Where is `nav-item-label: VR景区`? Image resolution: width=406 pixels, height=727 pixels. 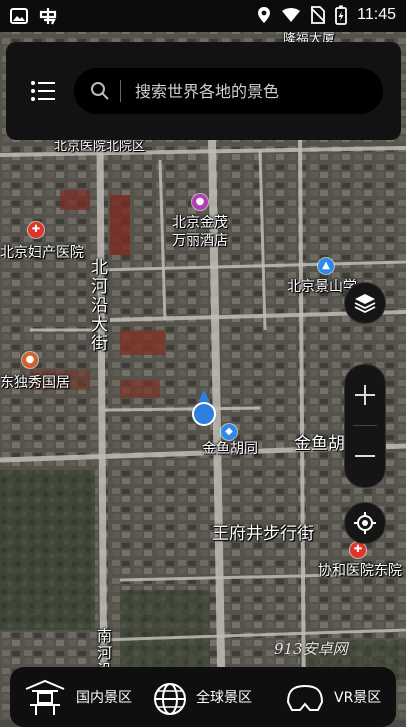 nav-item-label: VR景区 is located at coordinates (358, 698).